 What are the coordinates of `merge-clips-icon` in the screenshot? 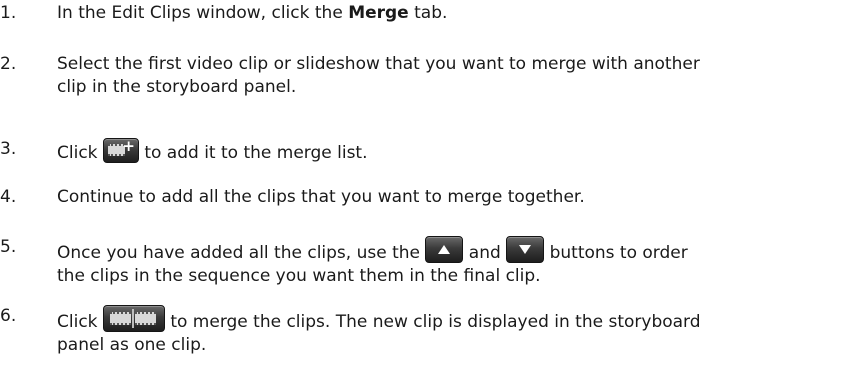 It's located at (133, 318).